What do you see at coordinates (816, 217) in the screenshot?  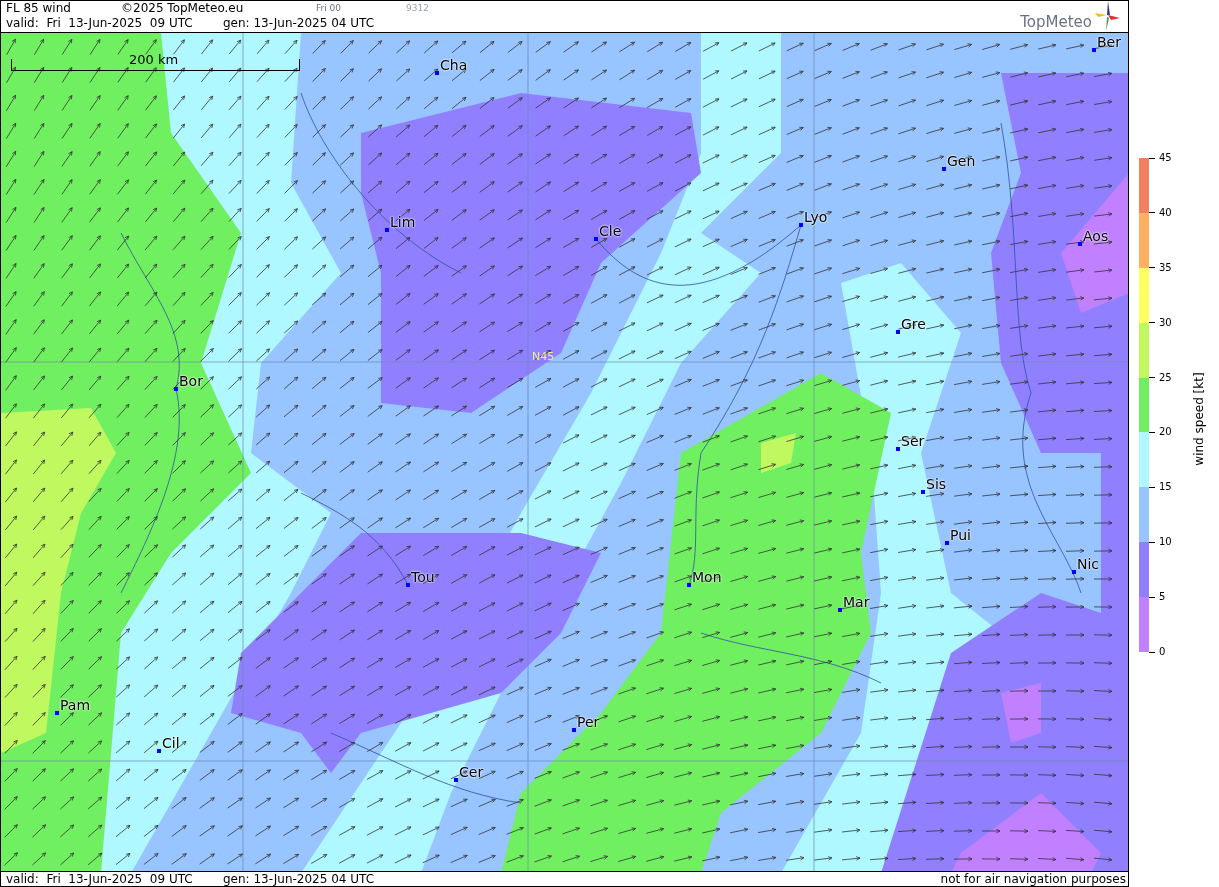 I see `city-label: Lyo` at bounding box center [816, 217].